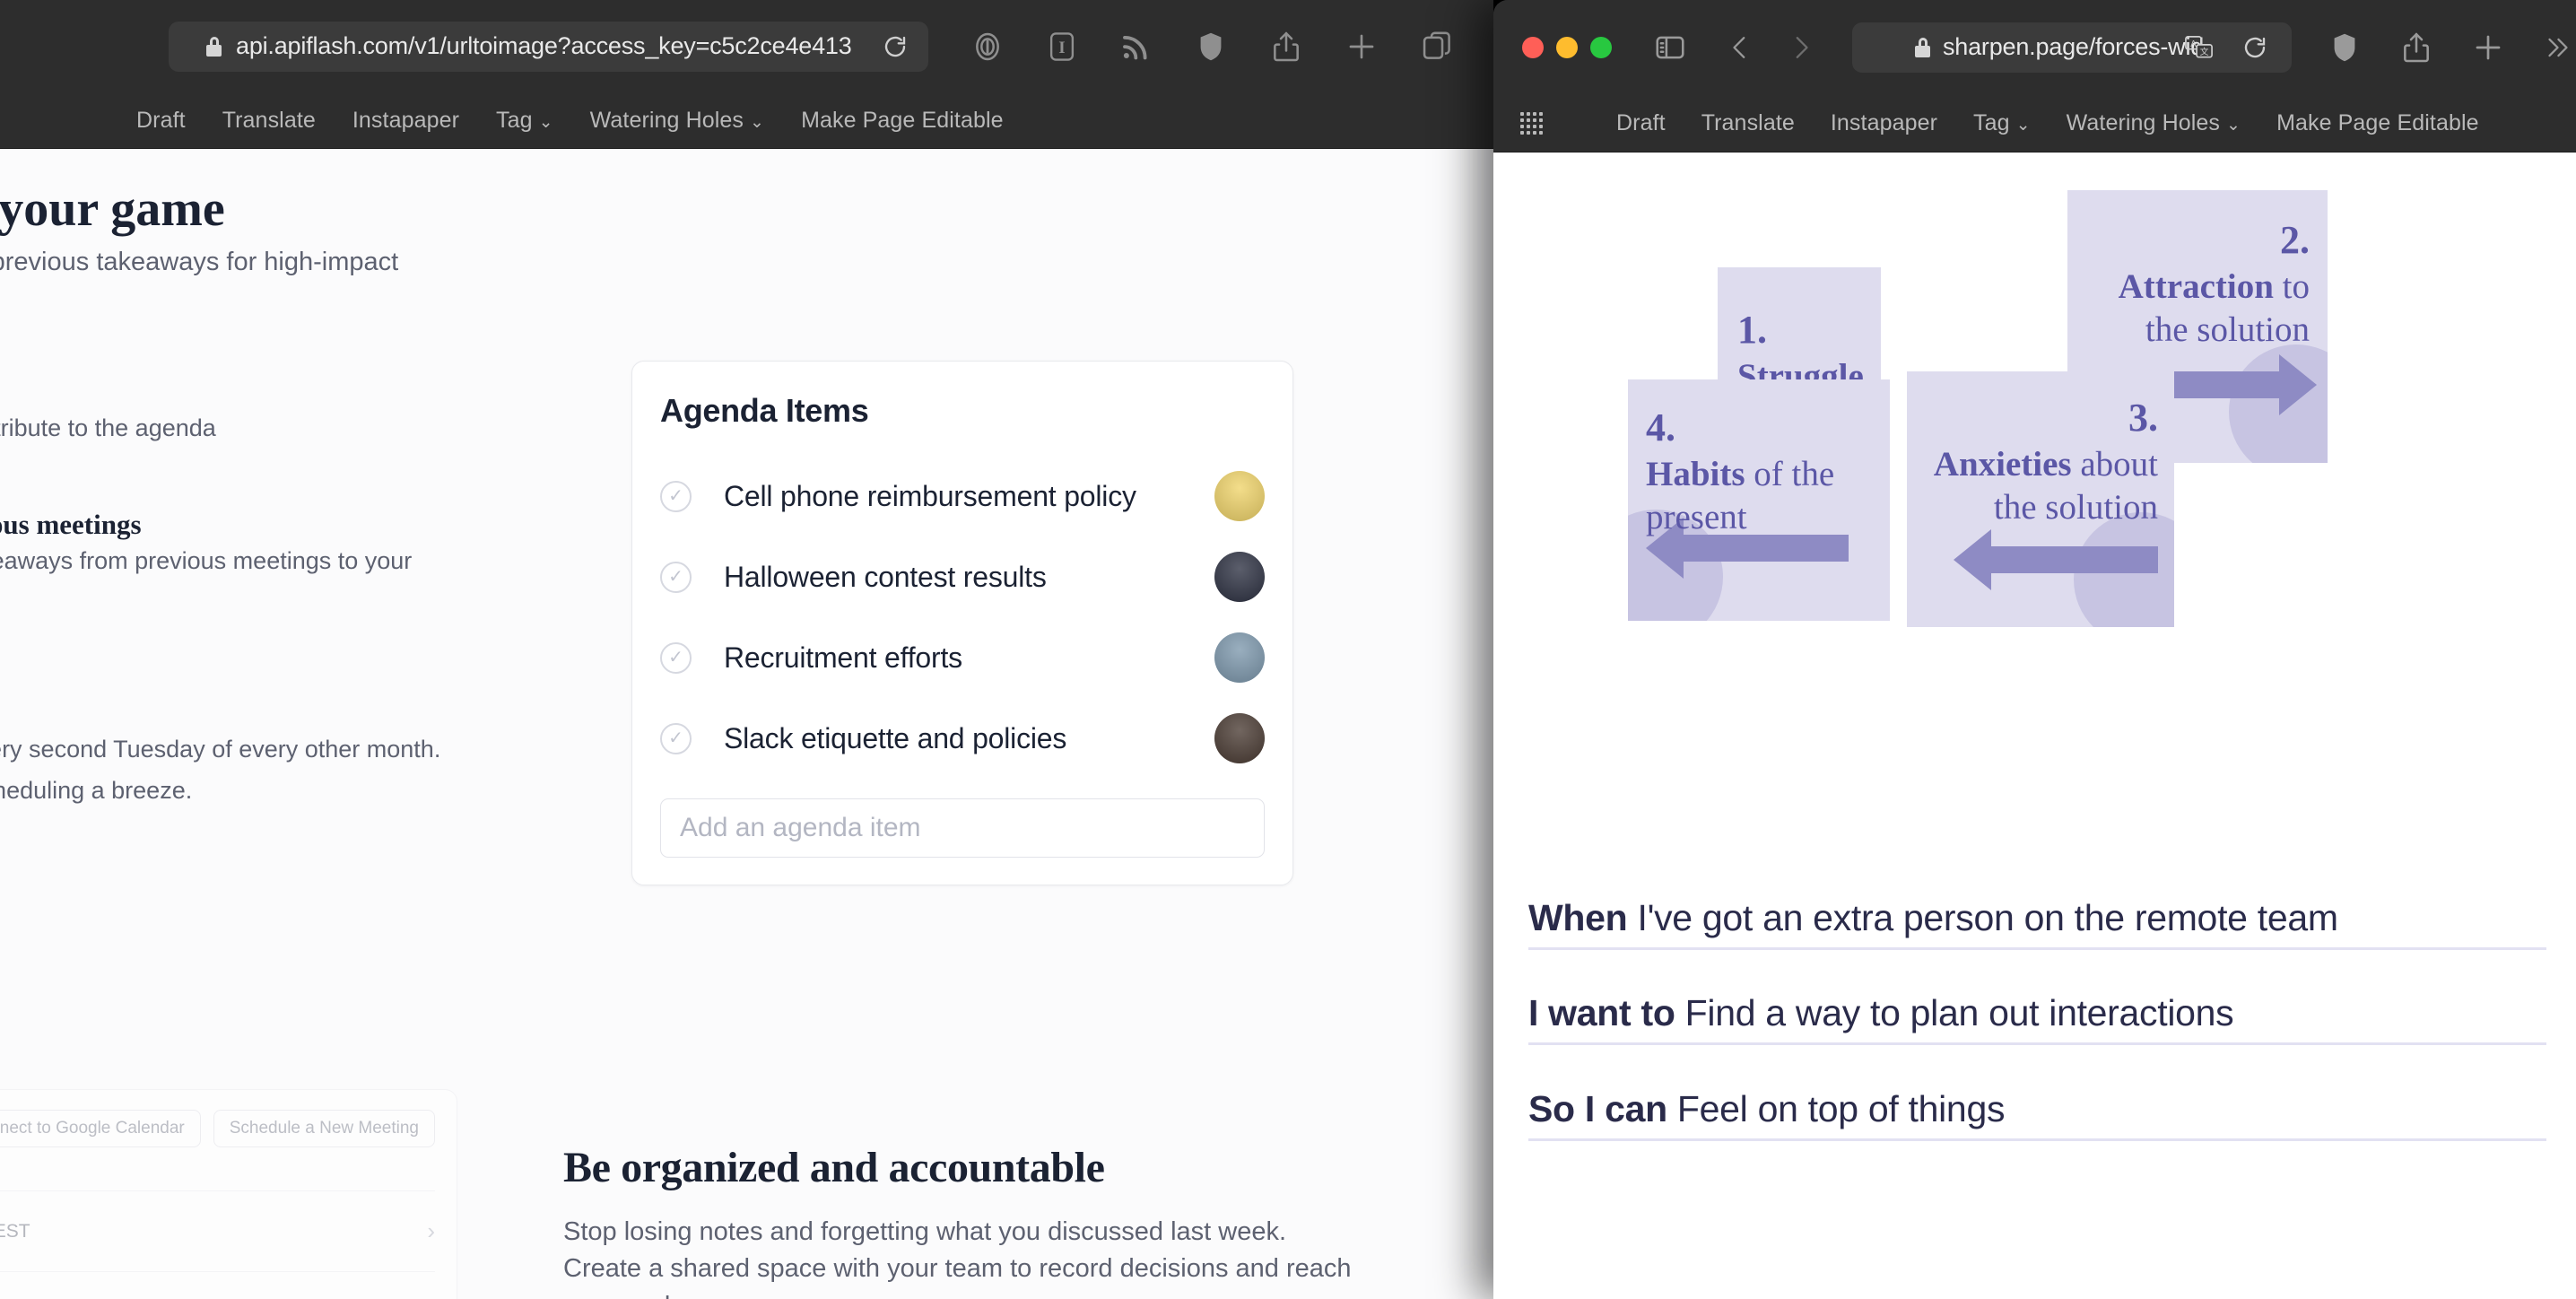 The image size is (2576, 1299). What do you see at coordinates (1437, 47) in the screenshot?
I see `tab-overview-icon` at bounding box center [1437, 47].